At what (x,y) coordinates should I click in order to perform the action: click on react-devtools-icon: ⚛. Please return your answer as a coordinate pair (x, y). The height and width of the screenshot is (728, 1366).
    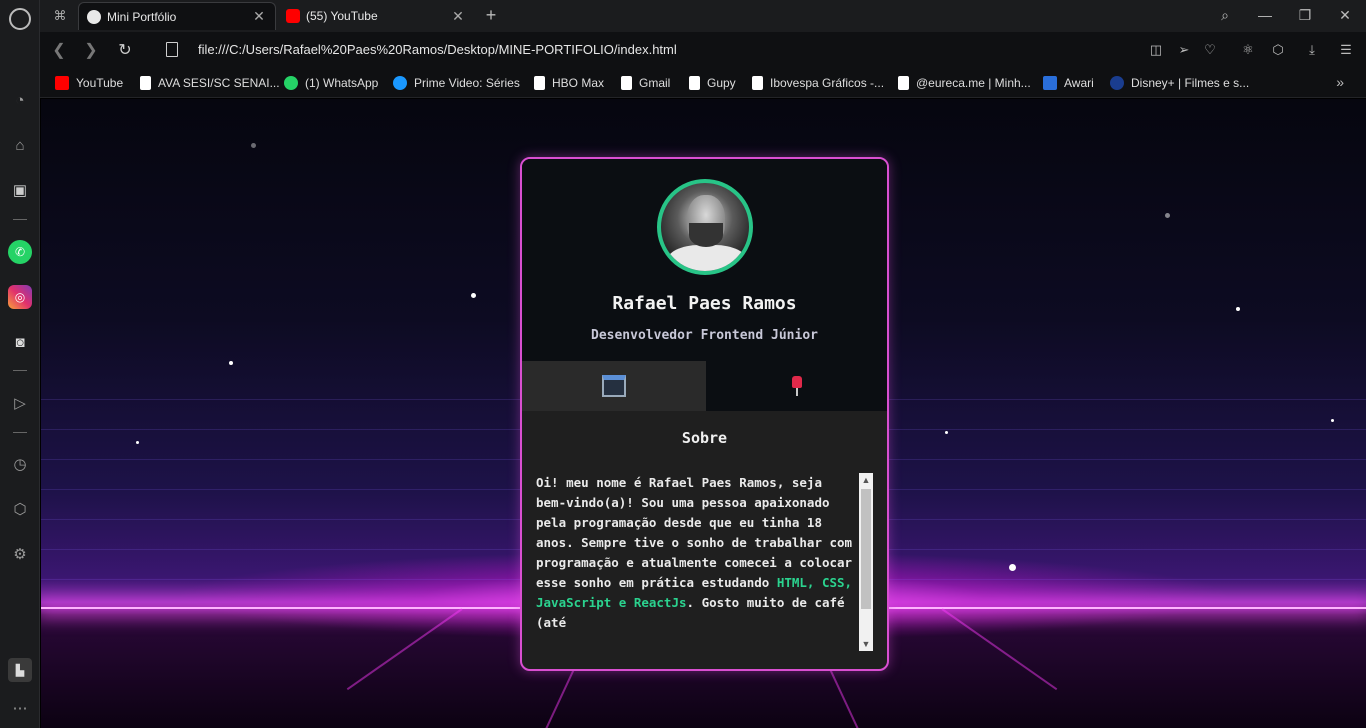
    Looking at the image, I should click on (1248, 50).